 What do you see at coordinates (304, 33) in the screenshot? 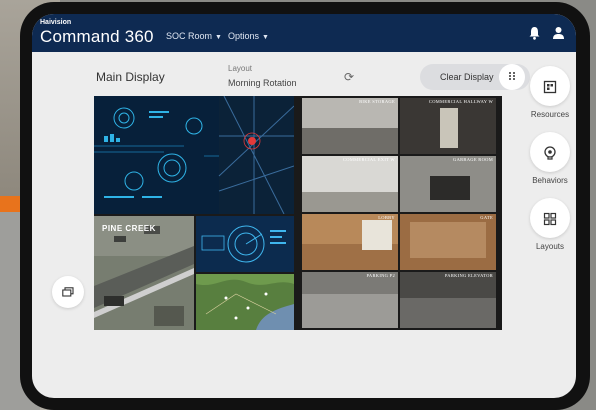
I see `app-header: Haivision Command 360 SOC Room ▼ Options ▼` at bounding box center [304, 33].